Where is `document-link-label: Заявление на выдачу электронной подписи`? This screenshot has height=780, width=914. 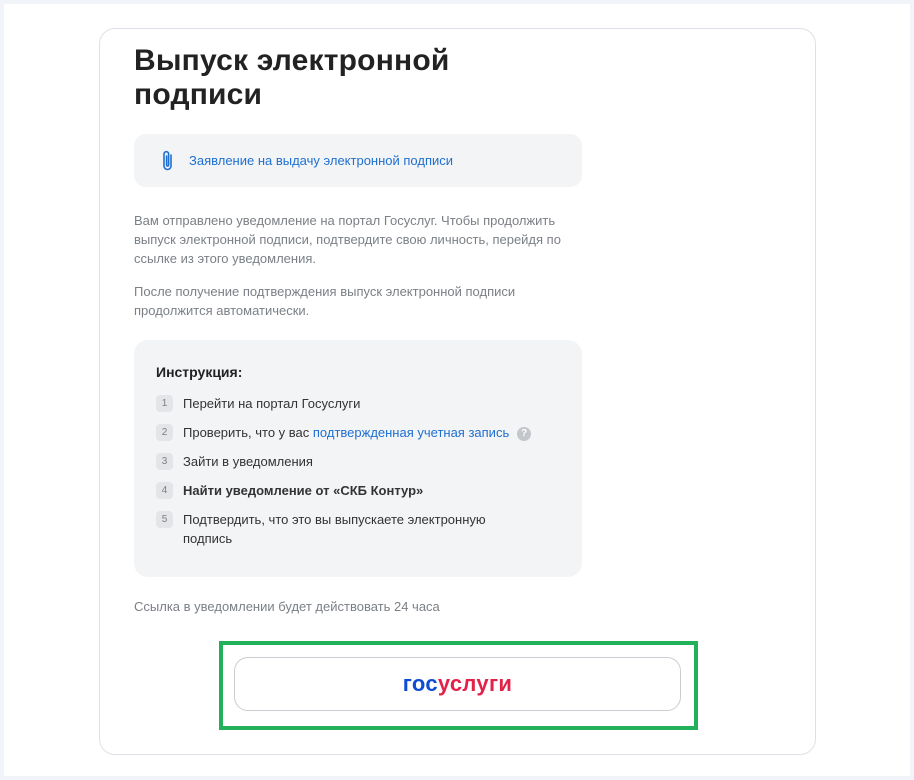
document-link-label: Заявление на выдачу электронной подписи is located at coordinates (321, 160).